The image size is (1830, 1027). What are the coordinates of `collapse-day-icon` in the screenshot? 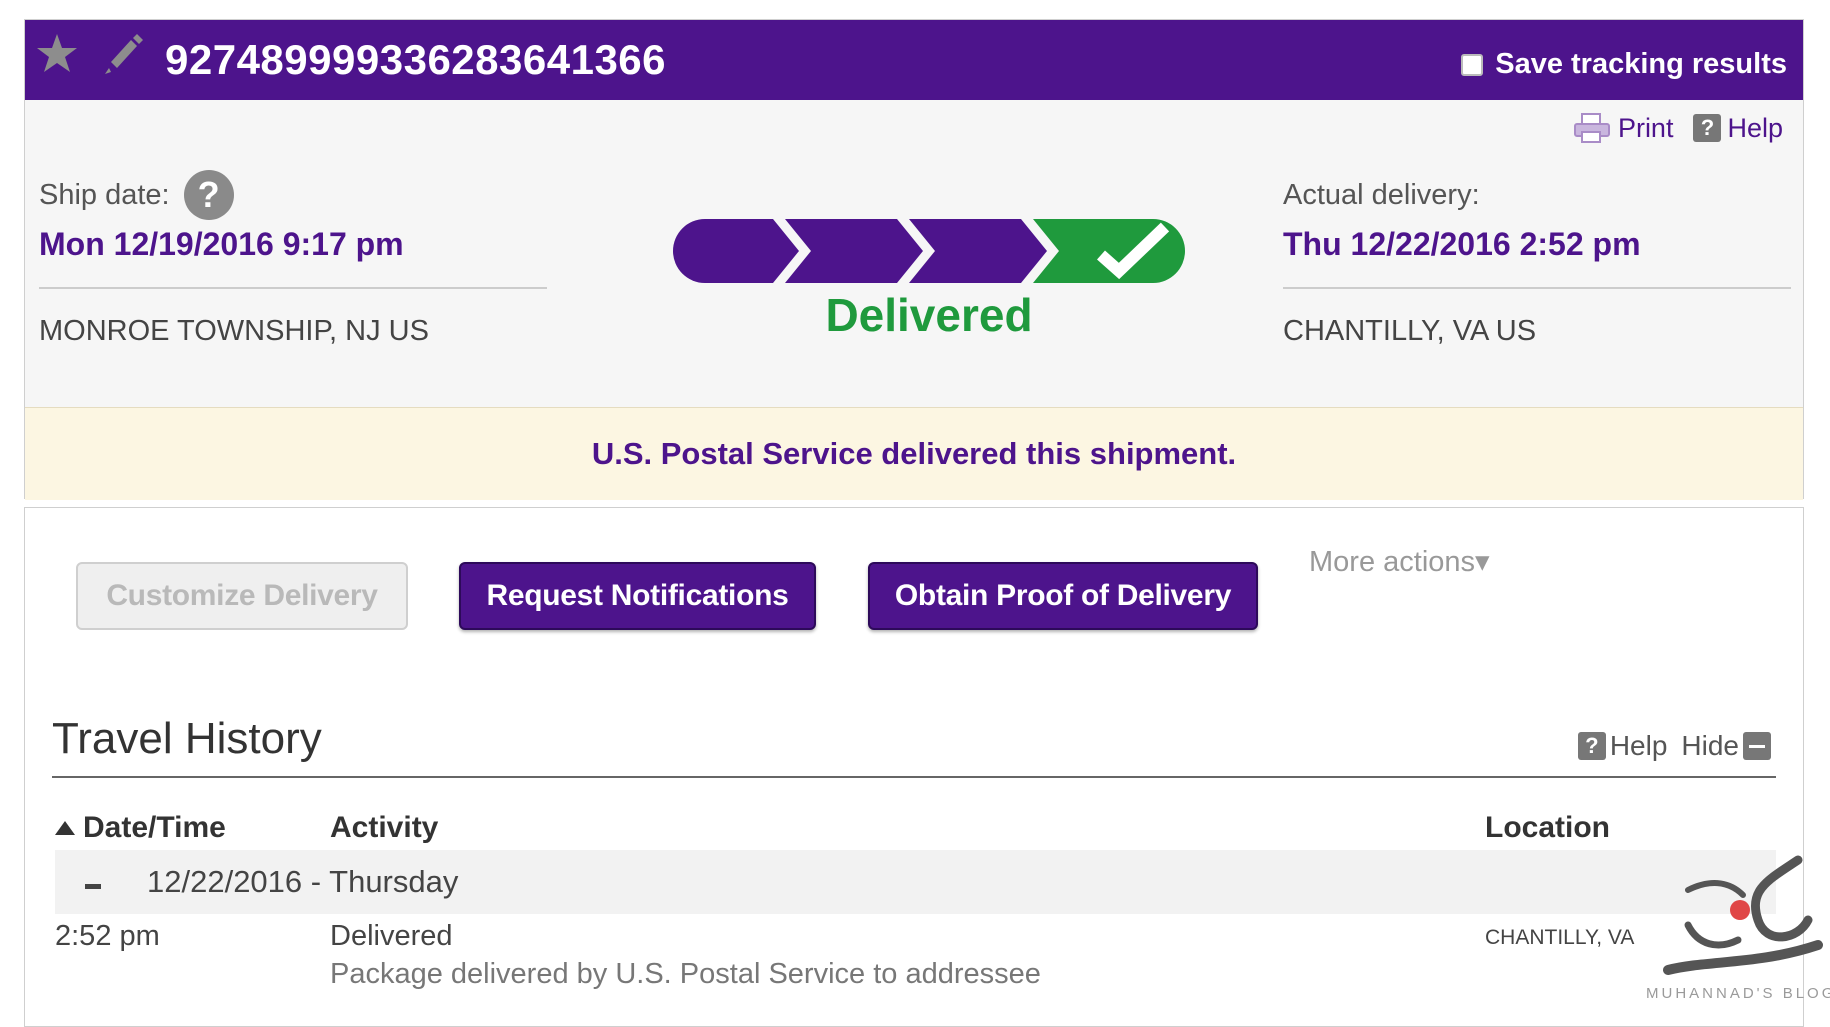 It's located at (93, 886).